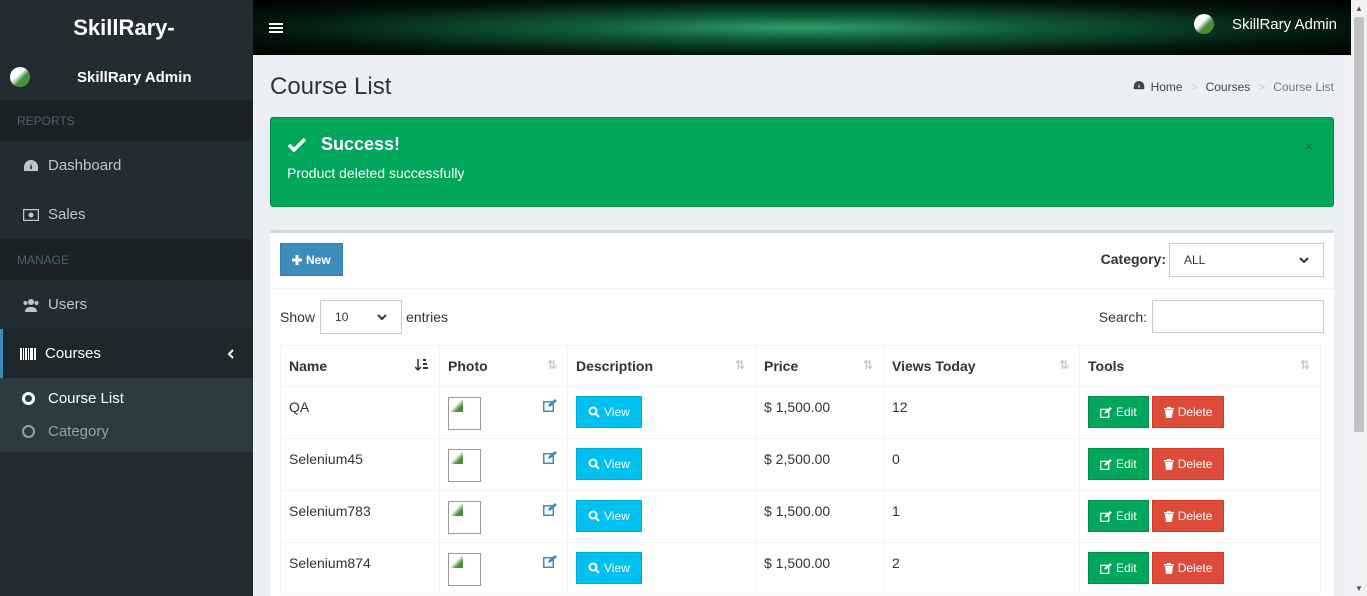 The image size is (1367, 596). I want to click on course-price: $ 2,500.00, so click(797, 459).